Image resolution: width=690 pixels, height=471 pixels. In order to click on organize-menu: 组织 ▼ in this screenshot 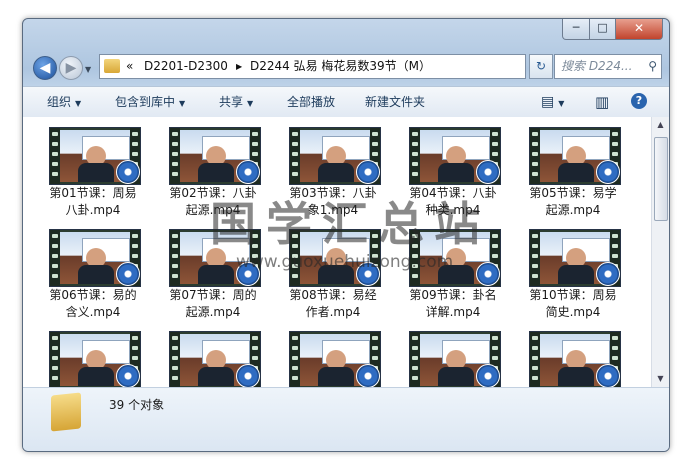, I will do `click(64, 103)`.